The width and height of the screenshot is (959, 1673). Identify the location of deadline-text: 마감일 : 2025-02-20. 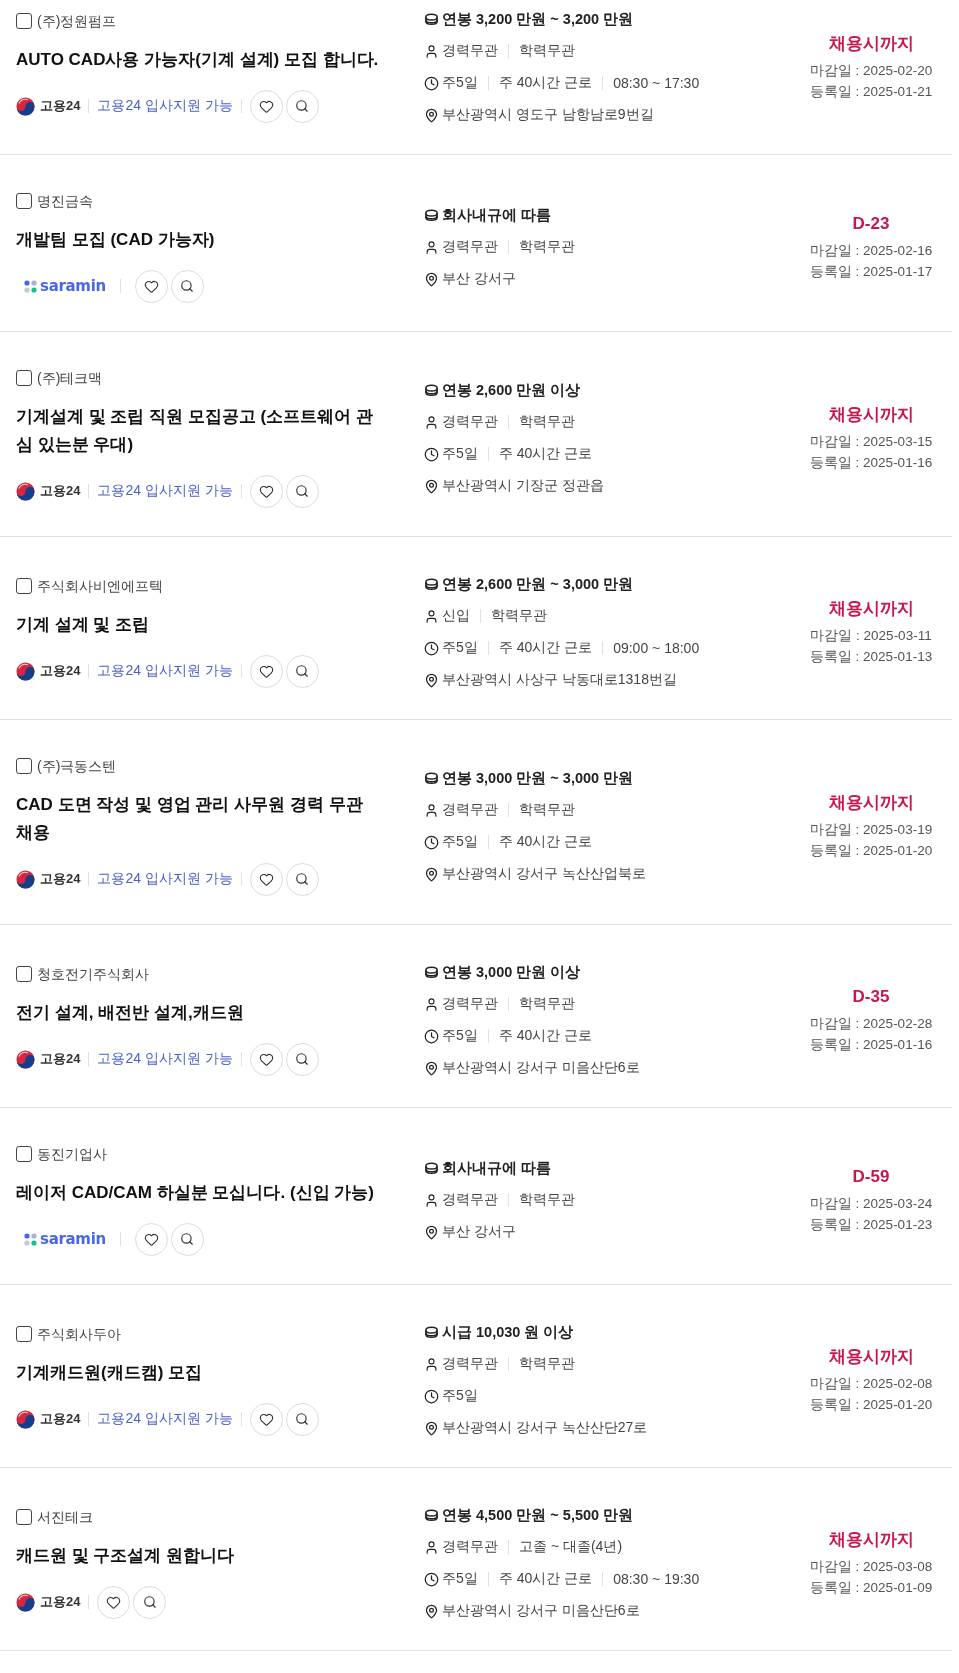
(871, 71).